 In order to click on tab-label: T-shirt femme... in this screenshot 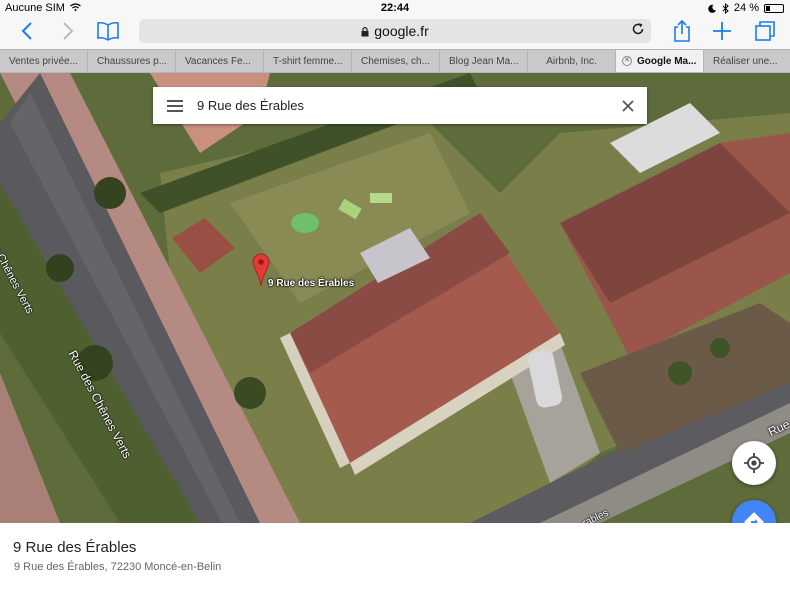, I will do `click(308, 61)`.